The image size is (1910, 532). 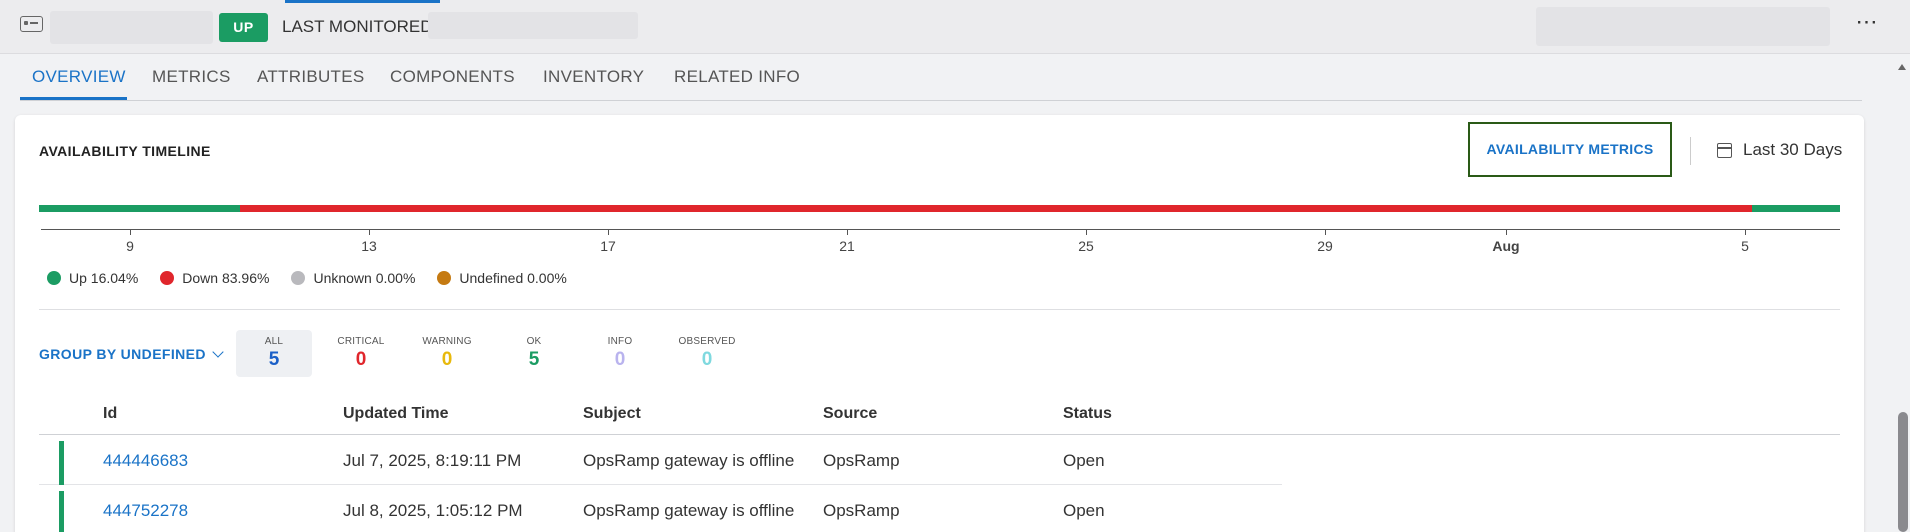 What do you see at coordinates (1325, 246) in the screenshot?
I see `axis-tick-label: 29` at bounding box center [1325, 246].